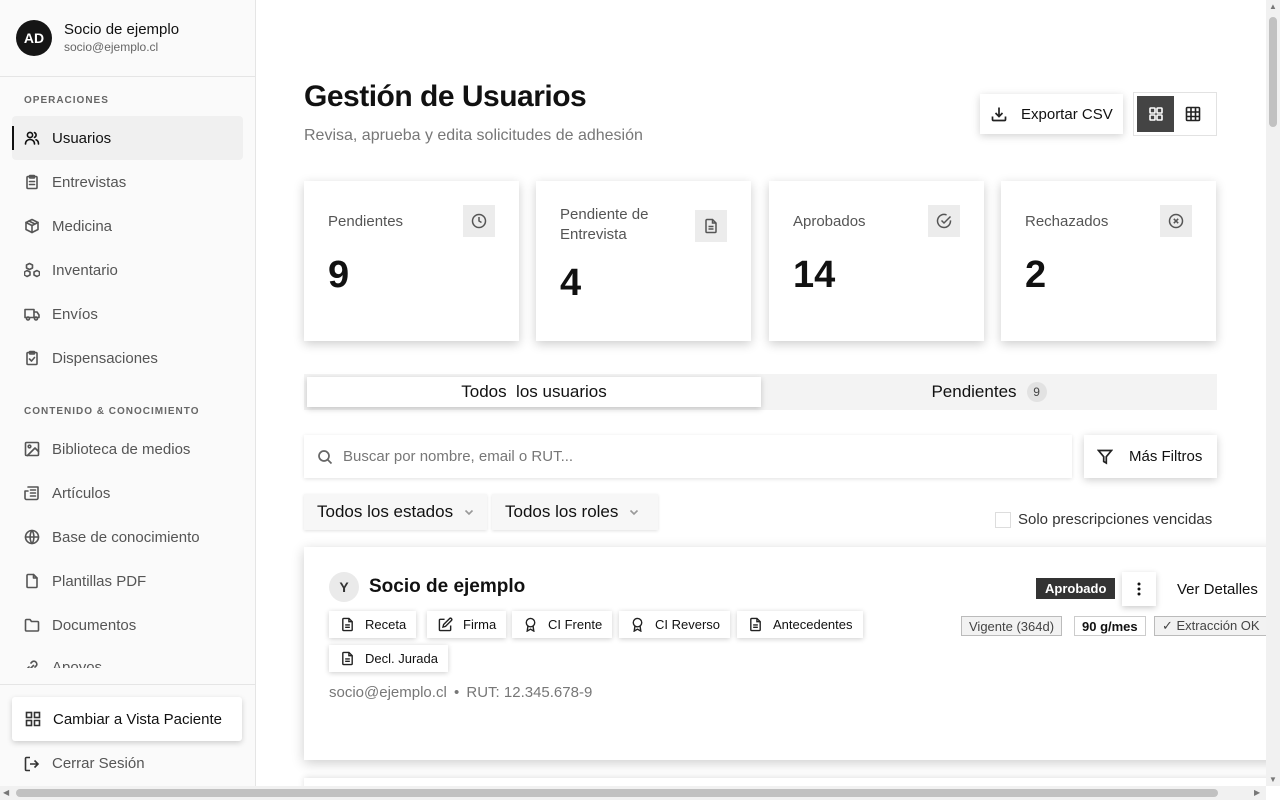  I want to click on edit-icon, so click(445, 624).